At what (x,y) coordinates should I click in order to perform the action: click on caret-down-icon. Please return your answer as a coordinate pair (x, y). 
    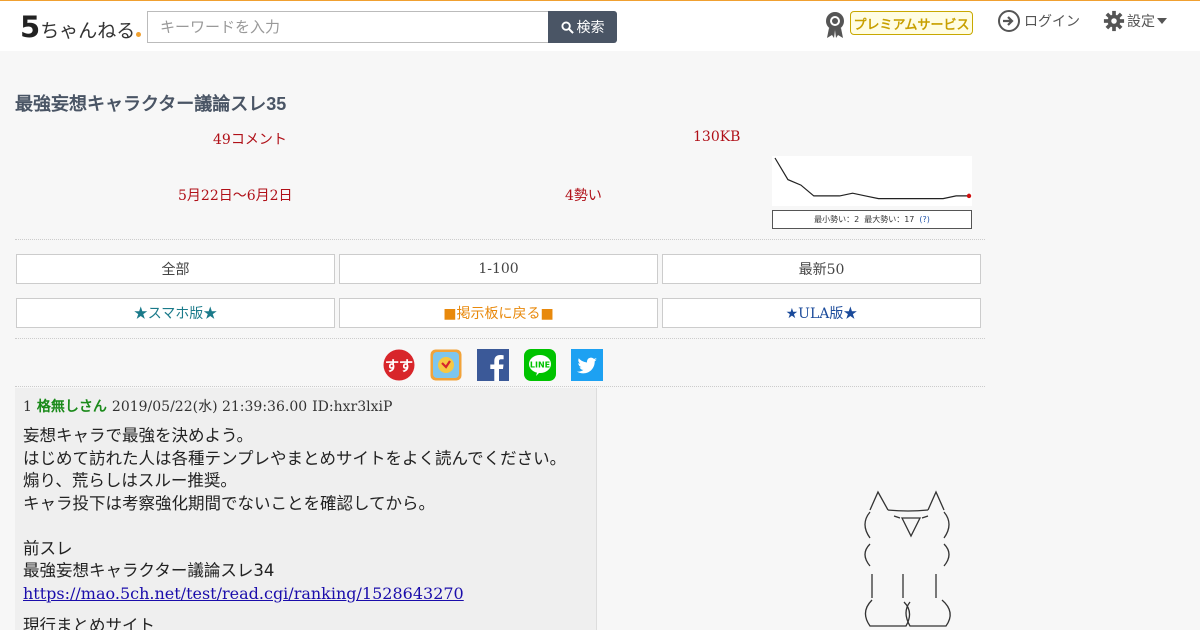
    Looking at the image, I should click on (1162, 21).